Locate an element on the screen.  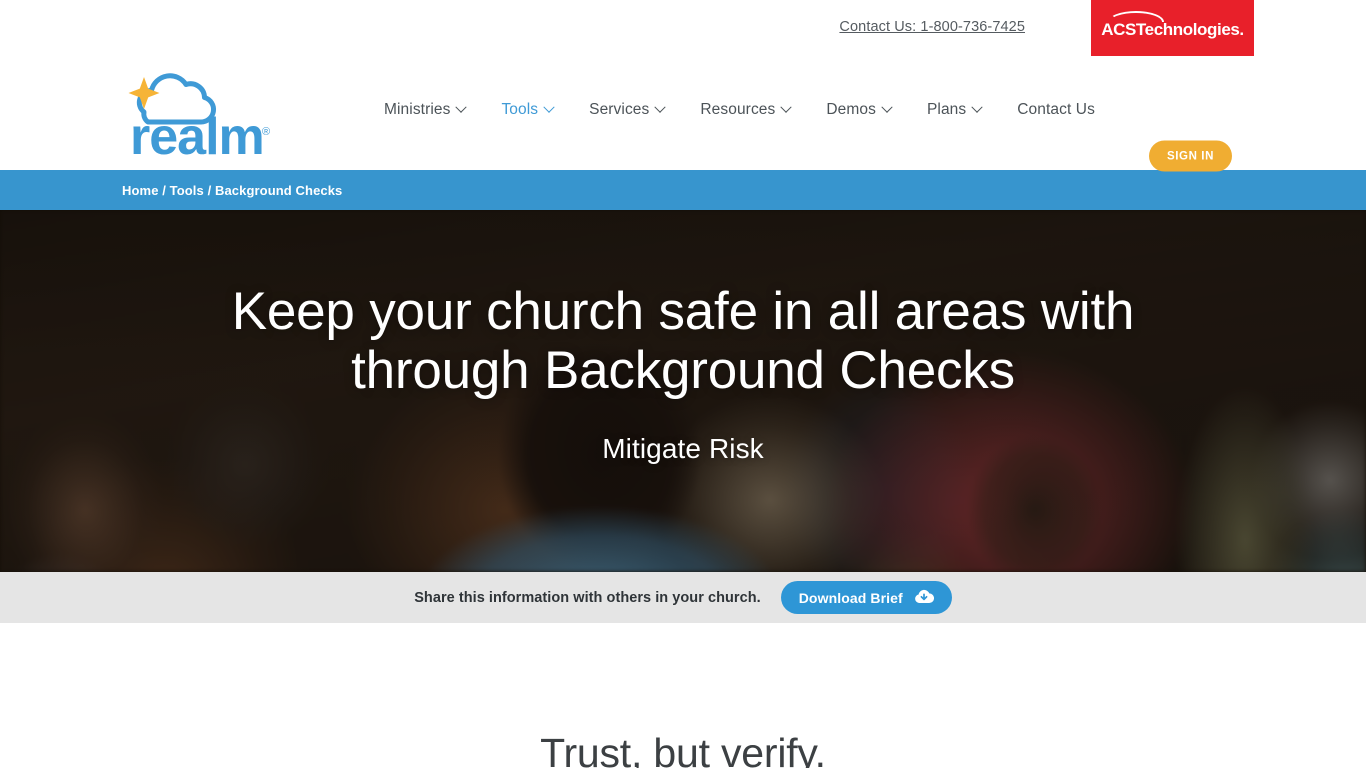
nav-item-label: Resources is located at coordinates (738, 109).